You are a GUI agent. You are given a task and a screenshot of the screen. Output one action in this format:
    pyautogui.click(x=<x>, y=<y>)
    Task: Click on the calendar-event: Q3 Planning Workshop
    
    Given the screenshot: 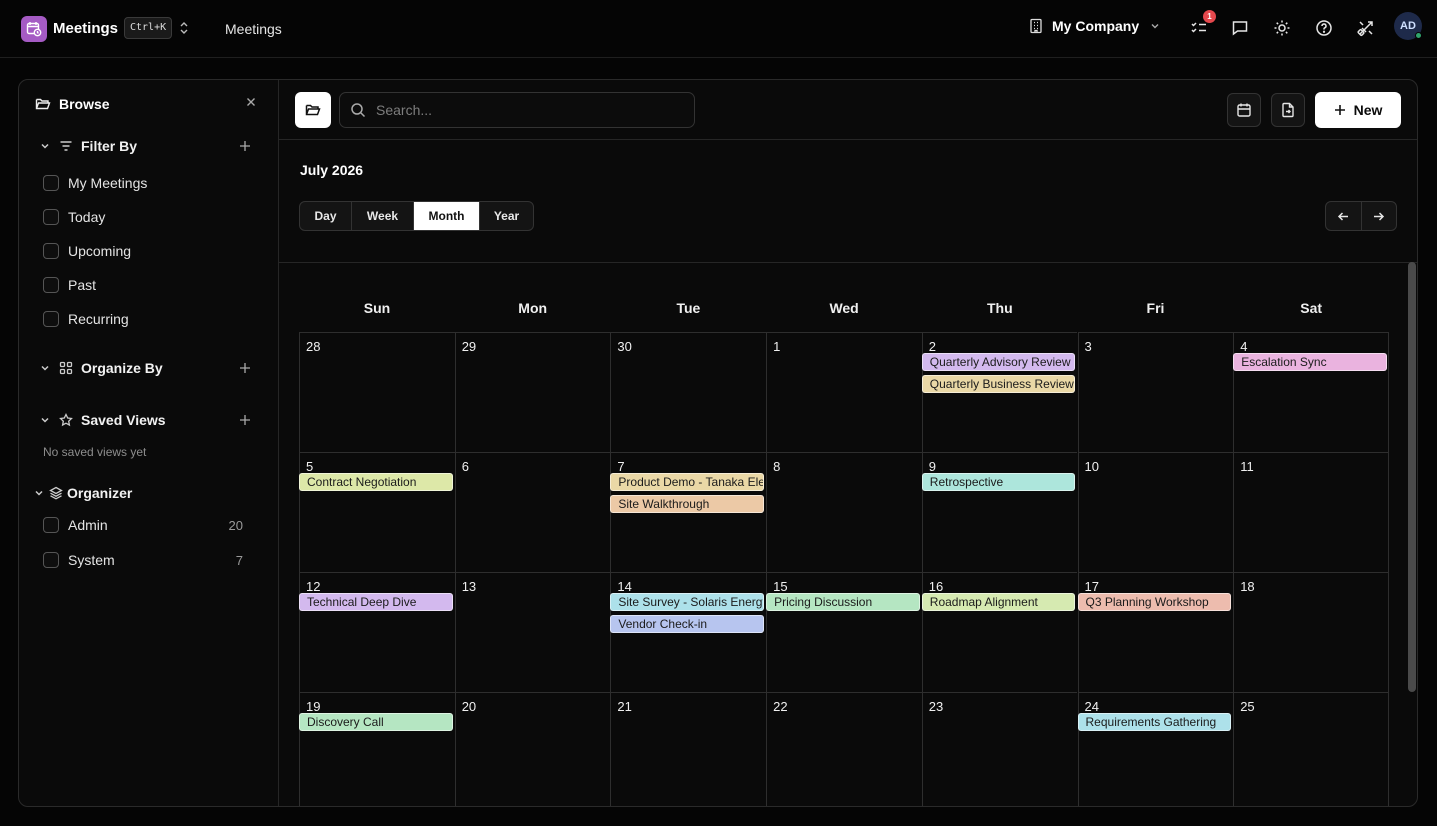 What is the action you would take?
    pyautogui.click(x=1154, y=602)
    